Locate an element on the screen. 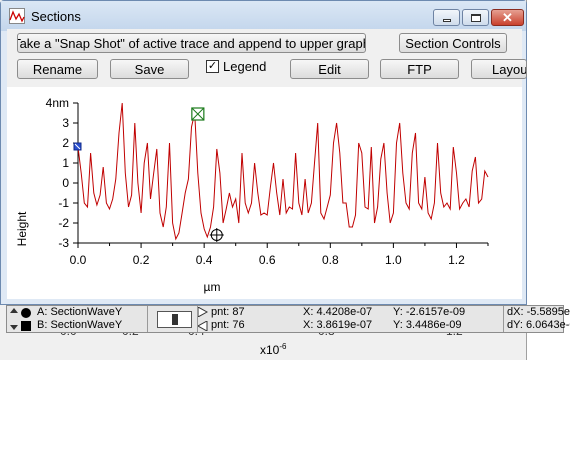 Image resolution: width=570 pixels, height=450 pixels. maximize-button is located at coordinates (475, 17).